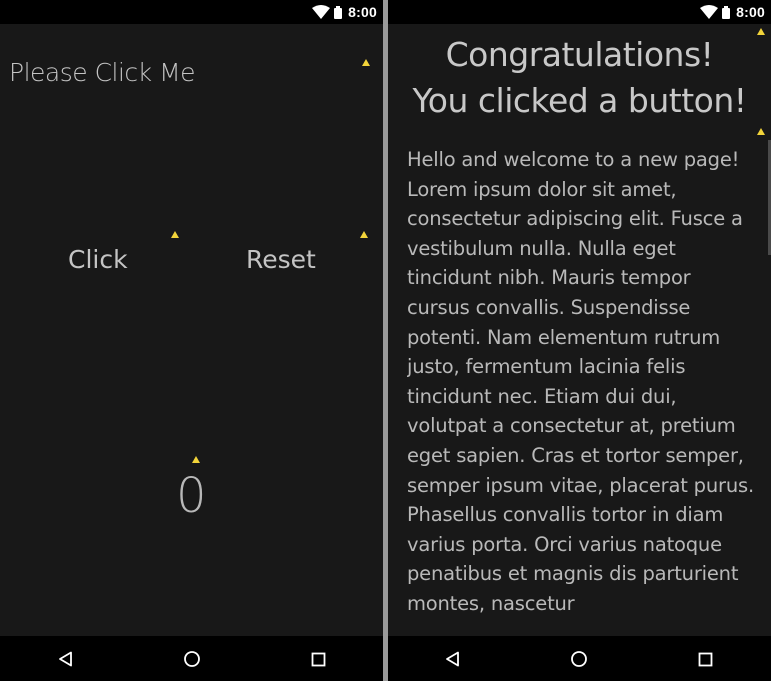 This screenshot has height=681, width=771. Describe the element at coordinates (579, 78) in the screenshot. I see `congratulations-heading: Congratulations! You clicked a button!` at that location.